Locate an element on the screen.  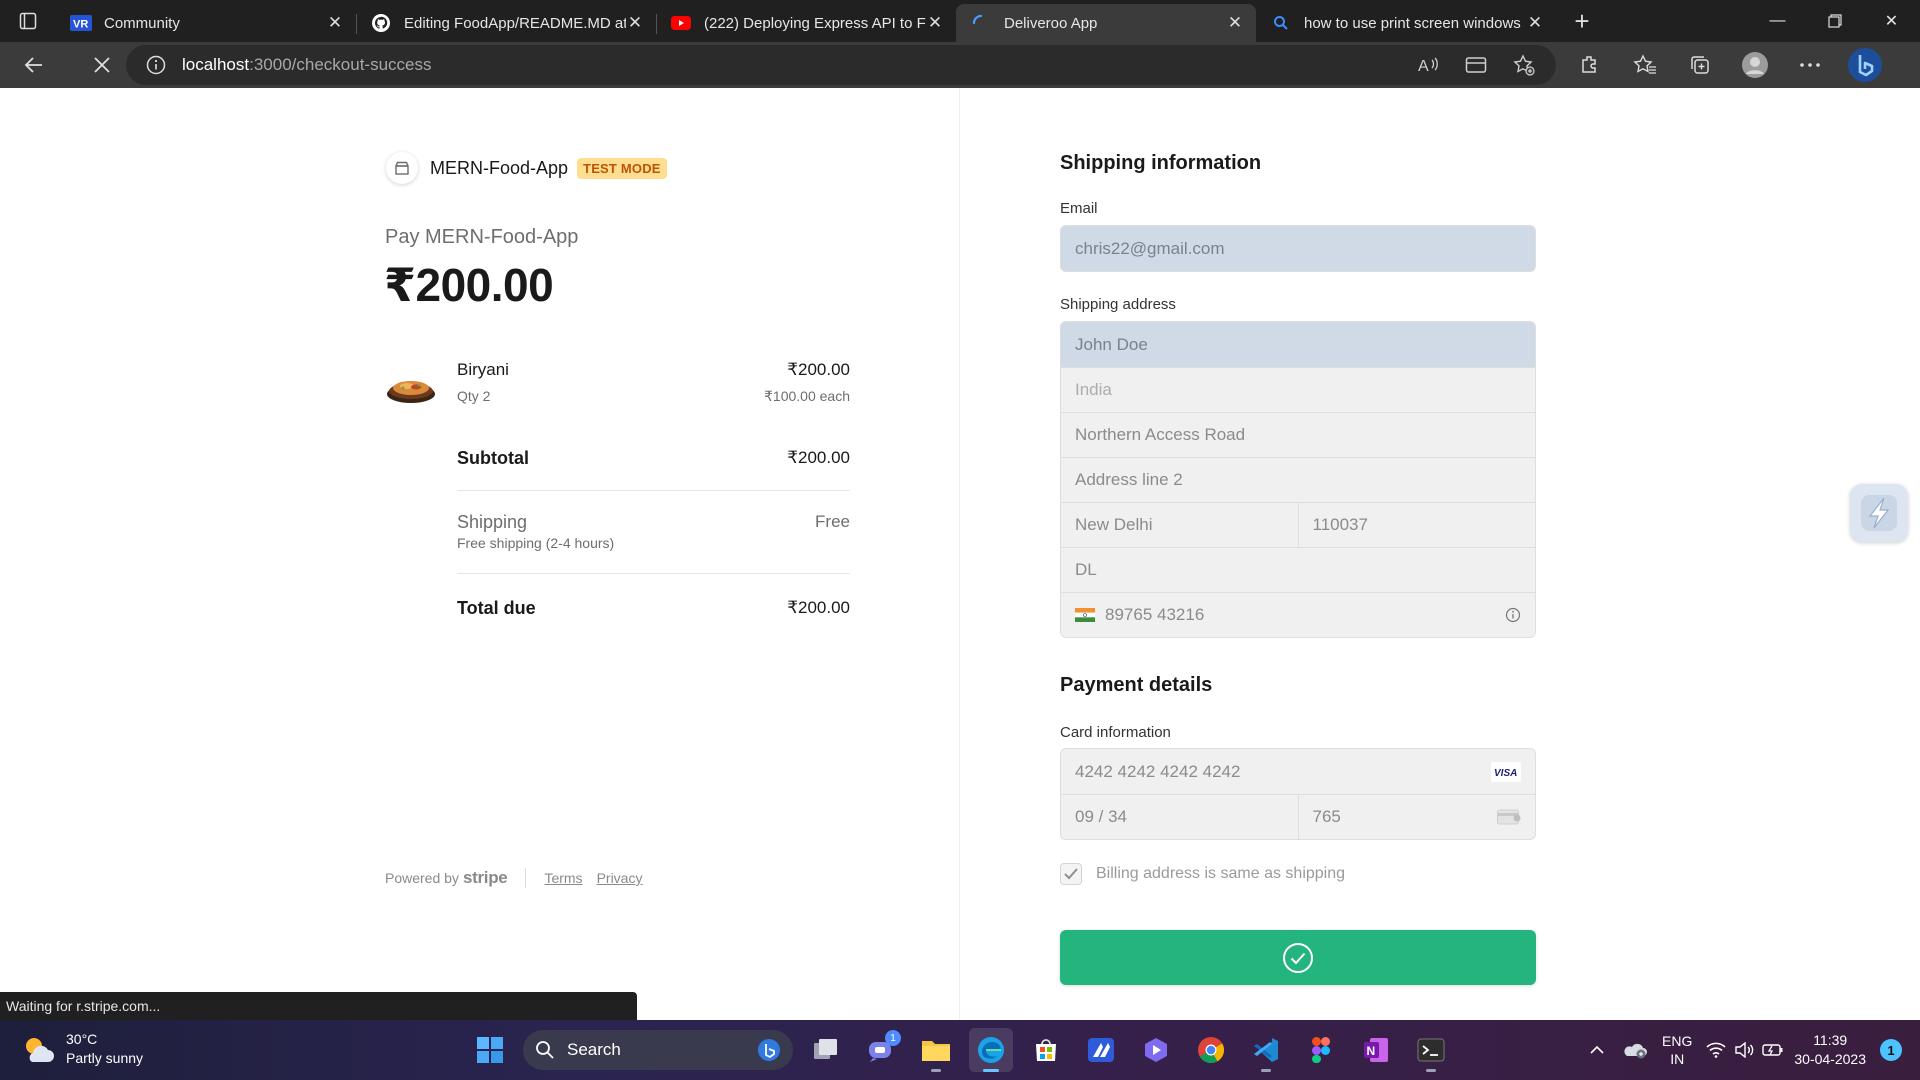
total-label: Total due is located at coordinates (496, 608).